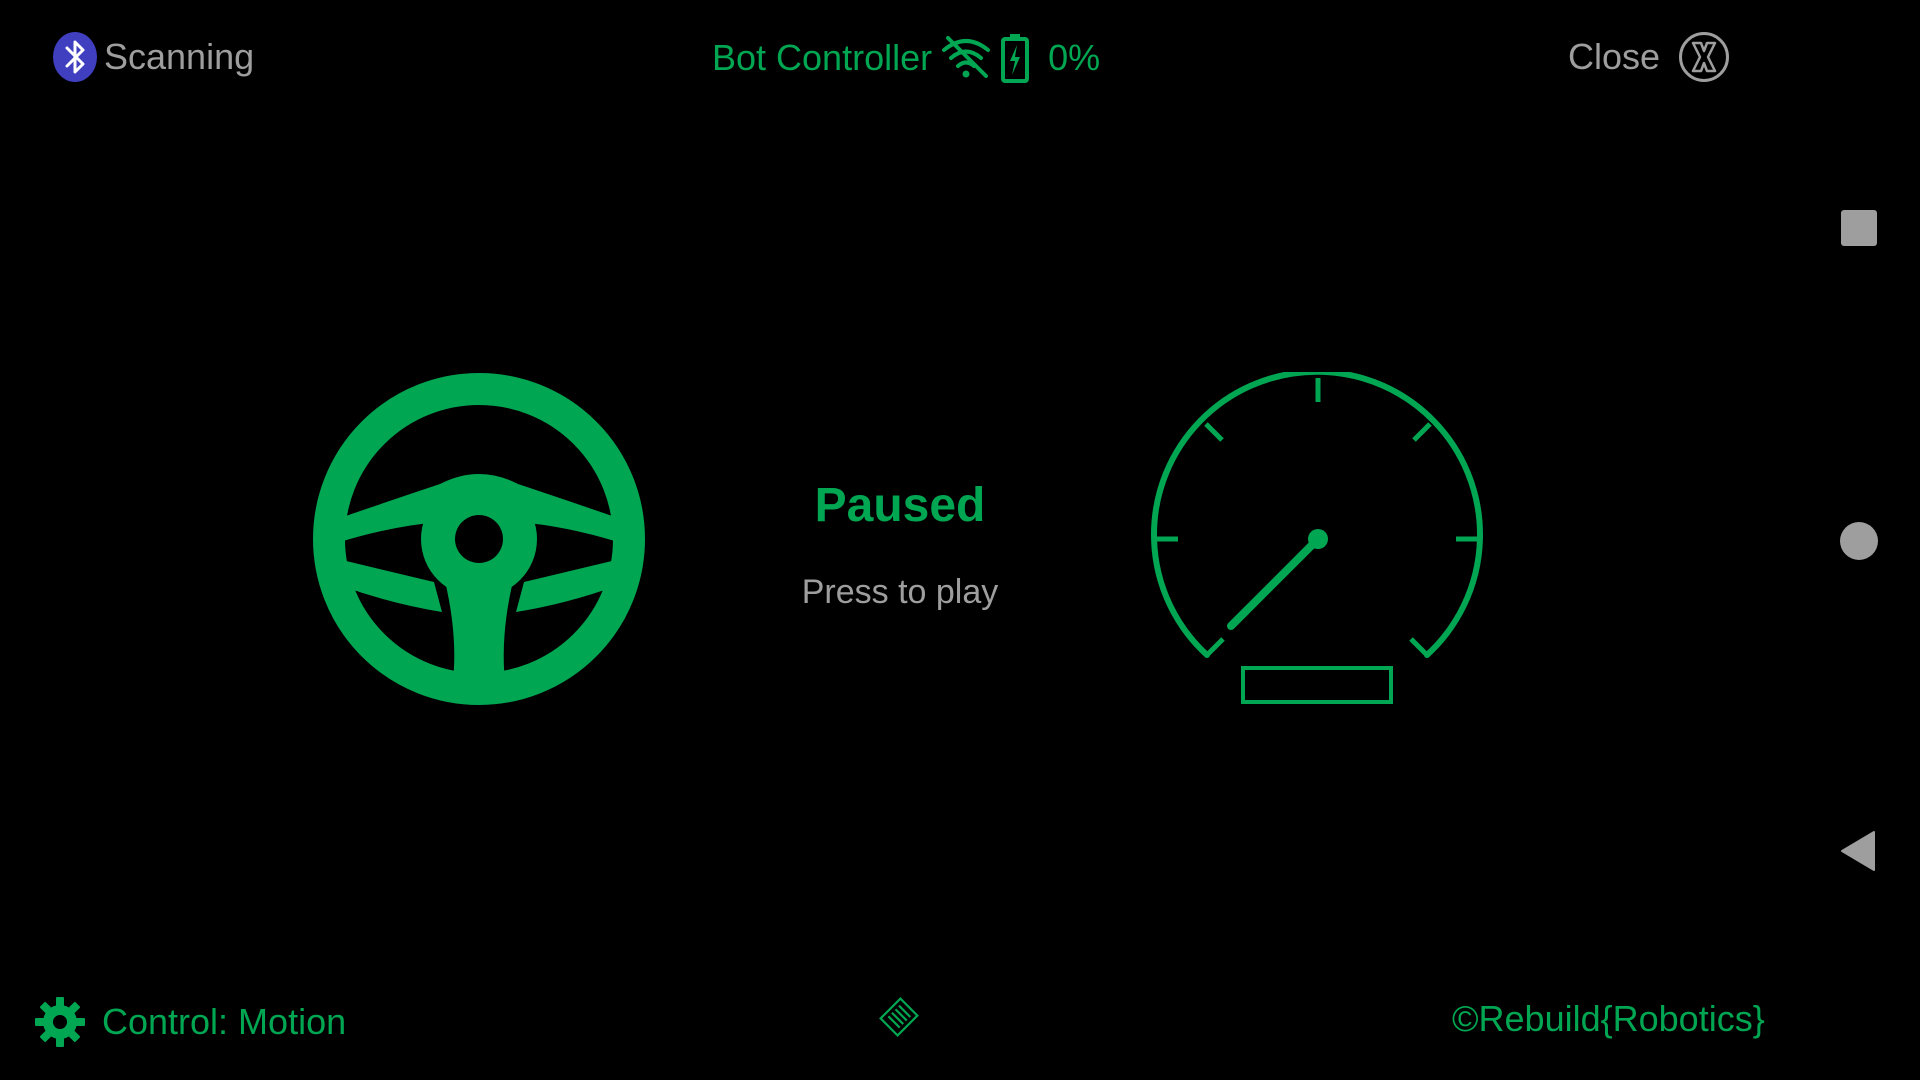  Describe the element at coordinates (900, 545) in the screenshot. I see `play-toggle: Paused Press to play` at that location.